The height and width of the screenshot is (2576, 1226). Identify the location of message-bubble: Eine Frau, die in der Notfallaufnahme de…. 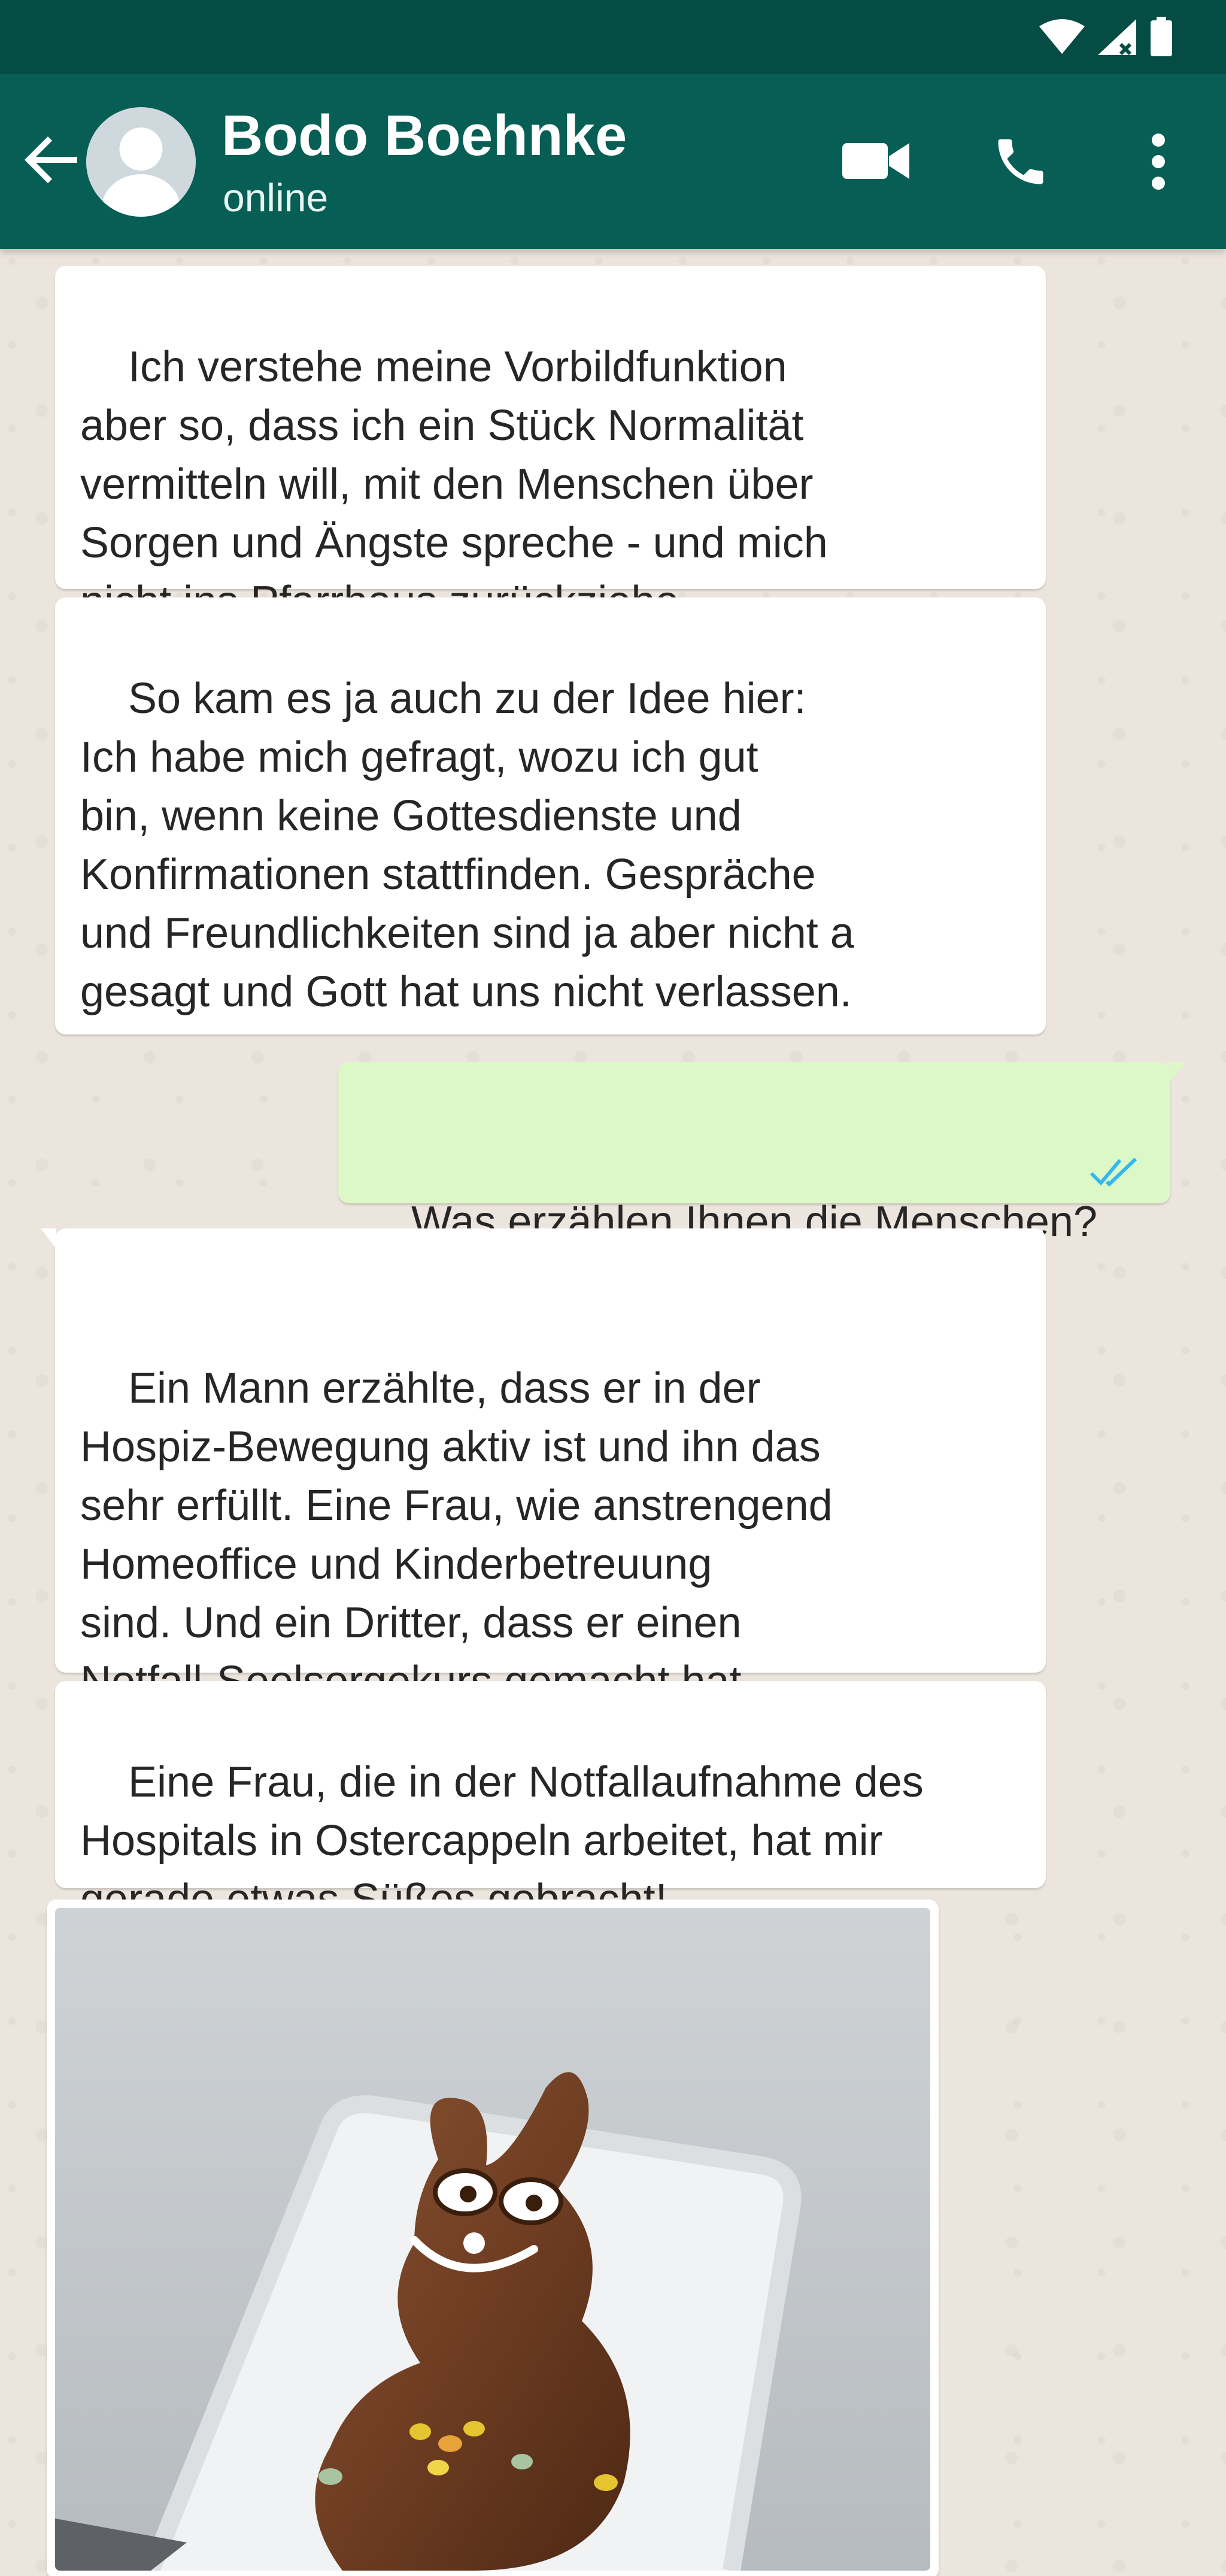
(550, 1802).